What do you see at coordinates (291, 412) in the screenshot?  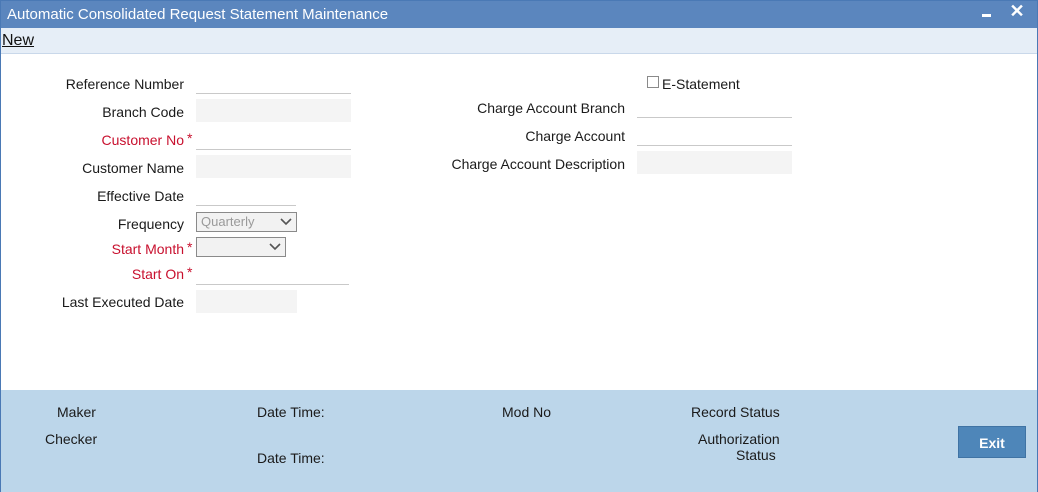 I see `maker-date-time-label: Date Time:` at bounding box center [291, 412].